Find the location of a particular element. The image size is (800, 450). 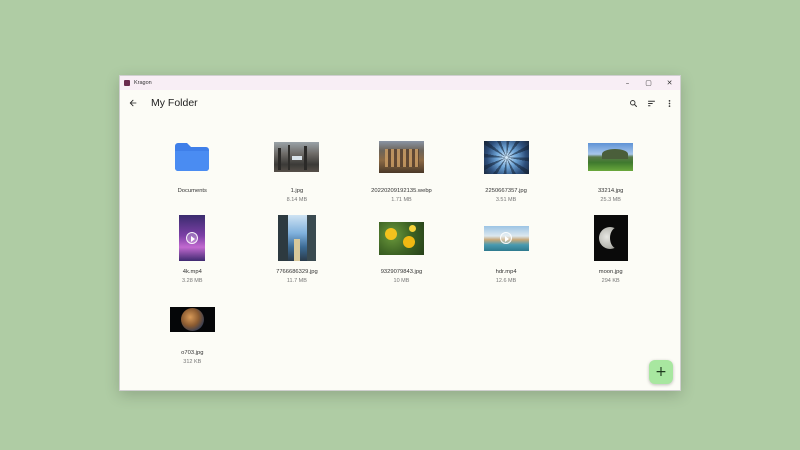

file-size: 3.28 MB is located at coordinates (192, 281).